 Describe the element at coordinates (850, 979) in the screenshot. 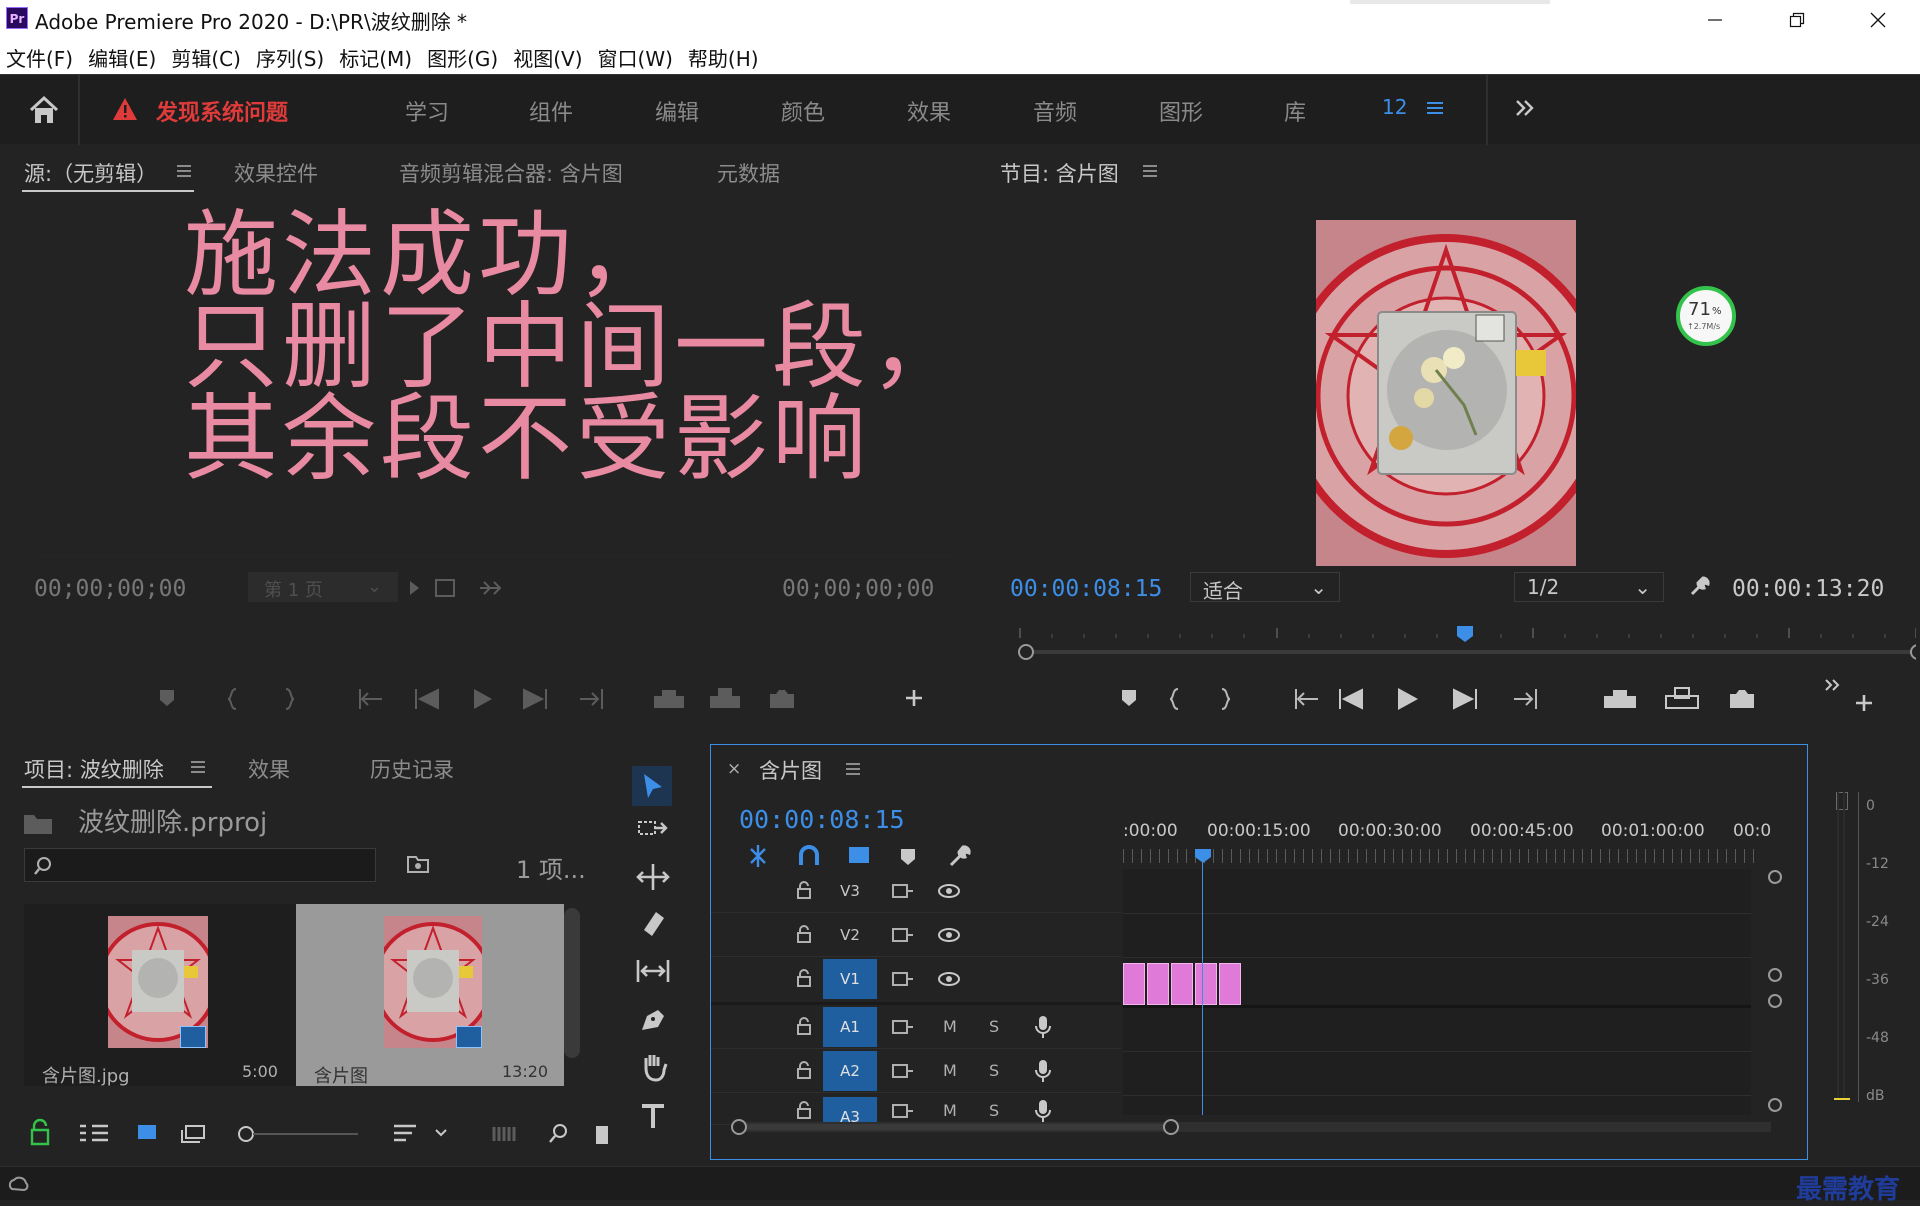

I see `track-label: V1` at that location.